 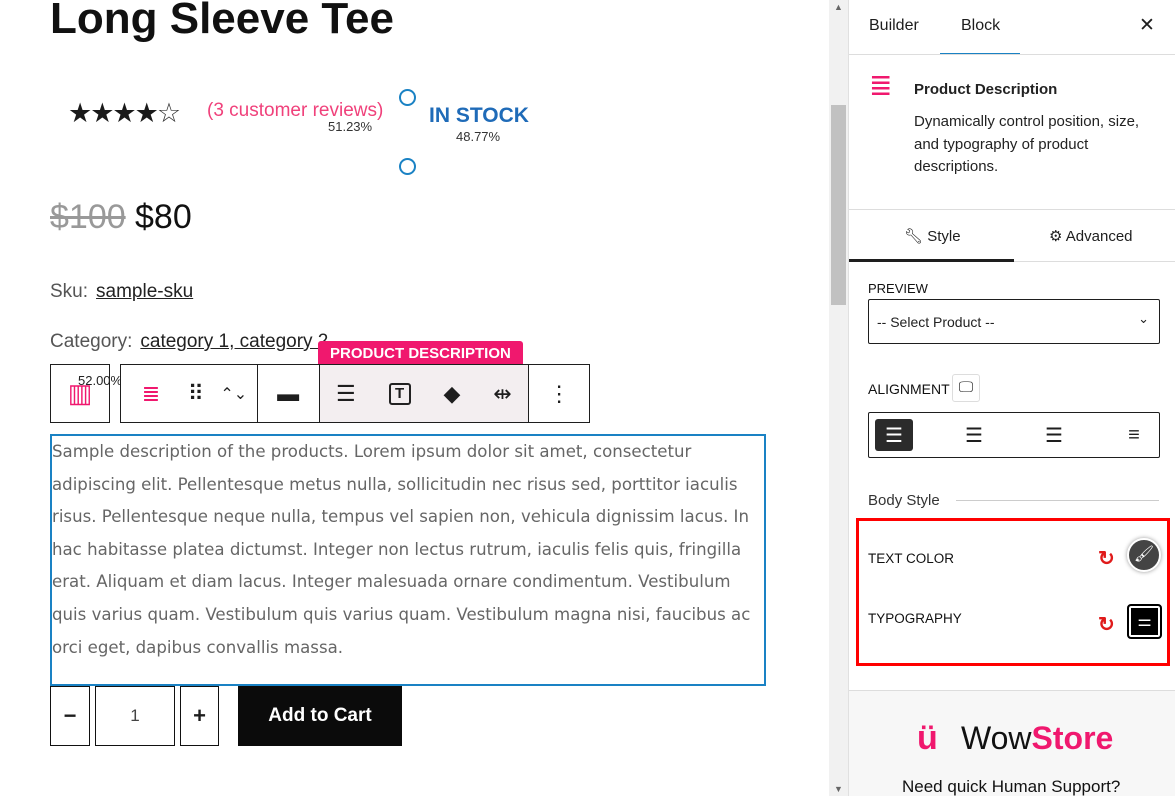 What do you see at coordinates (222, 21) in the screenshot?
I see `product-title: Long Sleeve Tee` at bounding box center [222, 21].